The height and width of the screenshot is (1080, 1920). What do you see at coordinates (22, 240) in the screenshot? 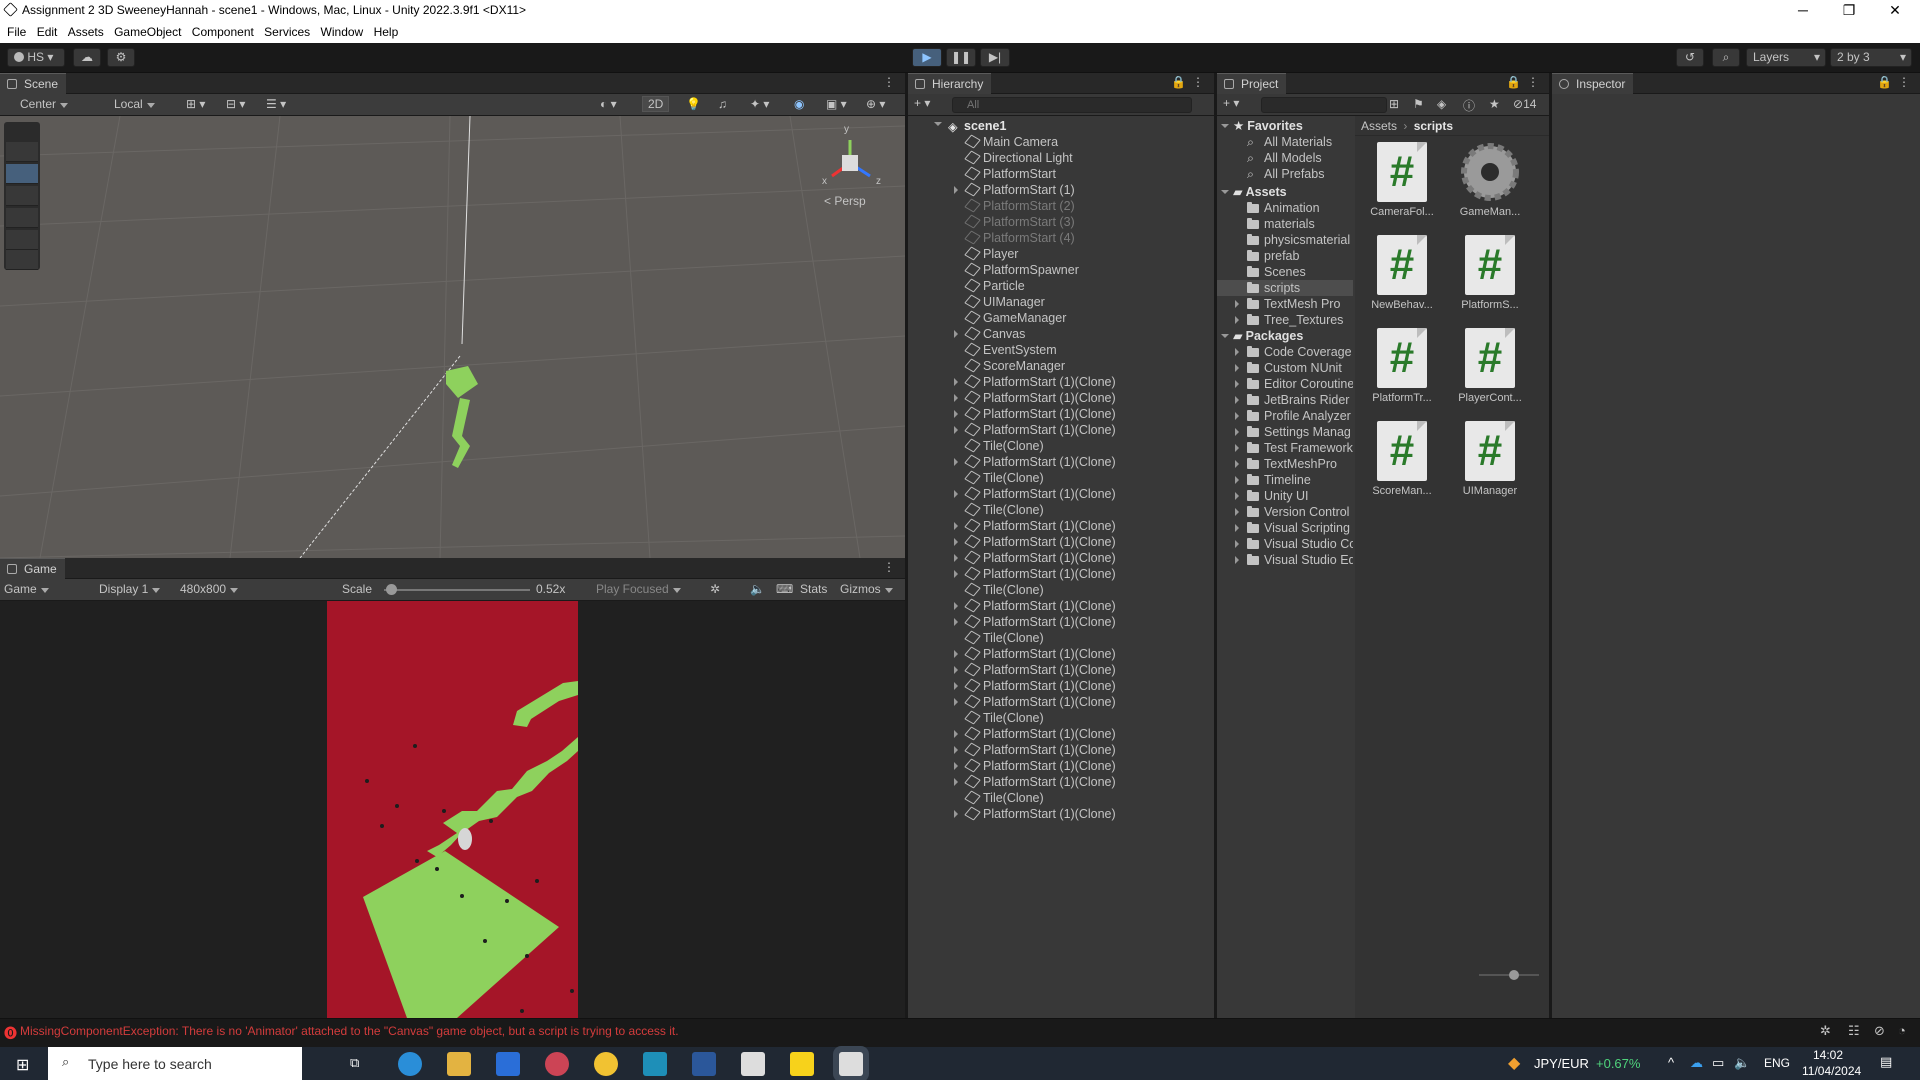
I see `rect-tool-icon` at bounding box center [22, 240].